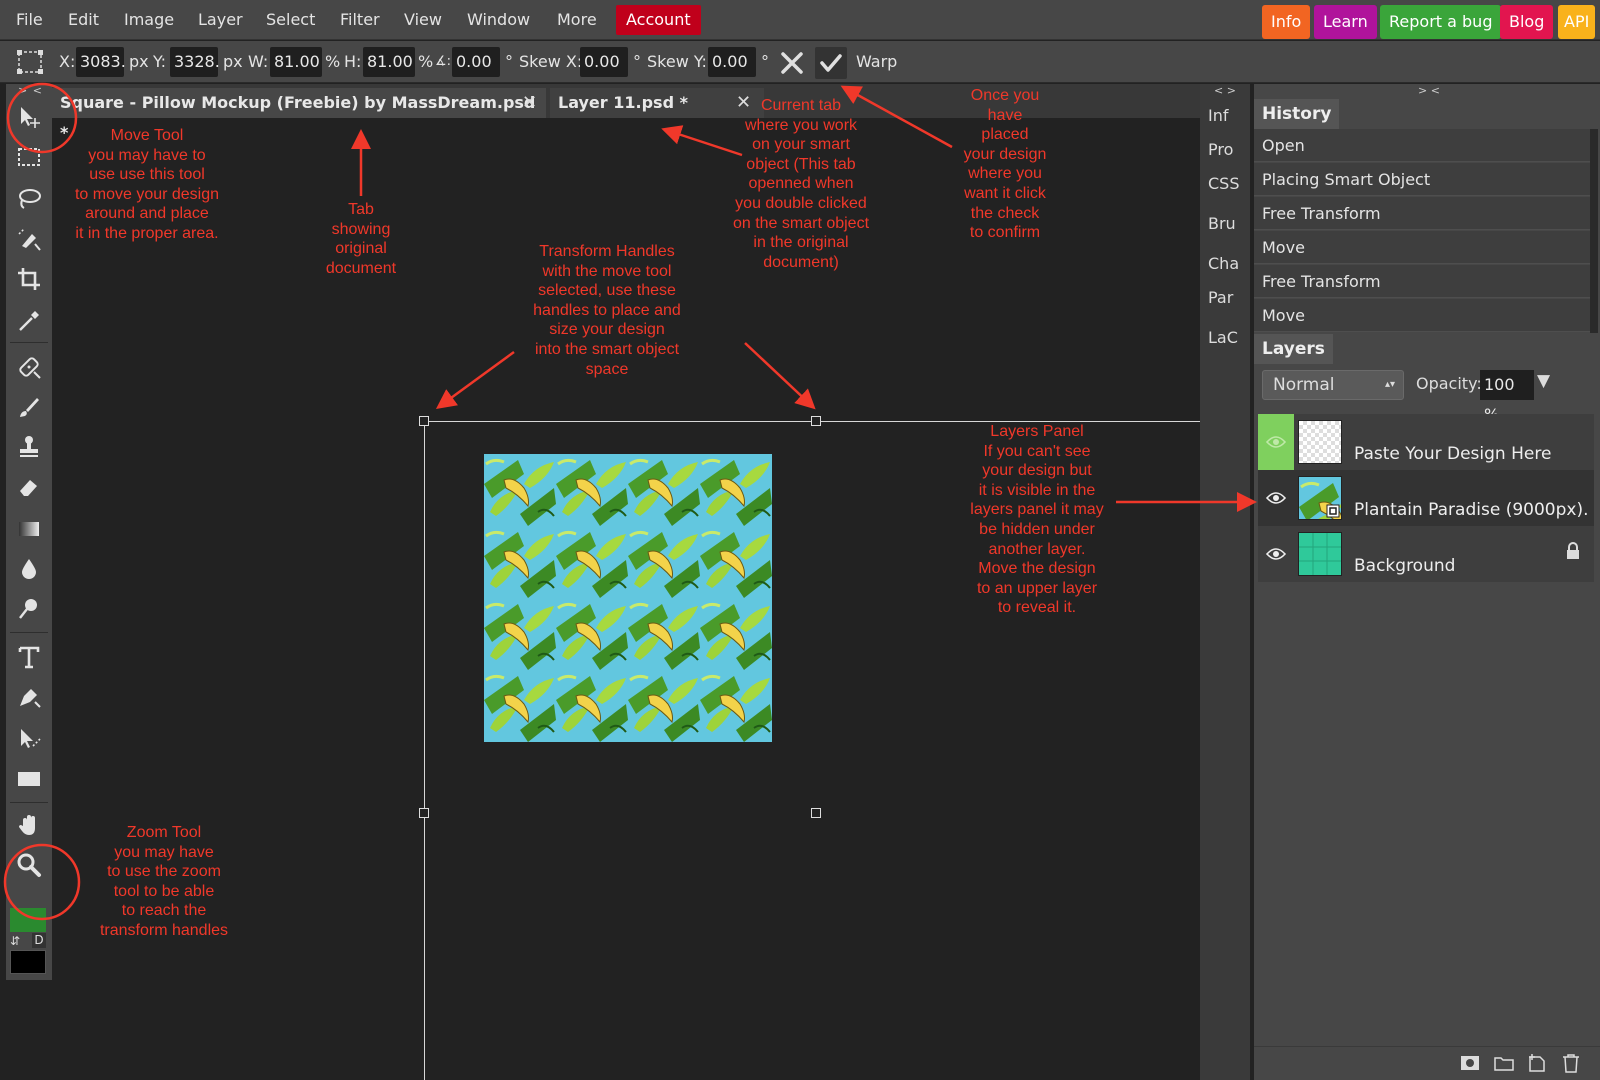 The height and width of the screenshot is (1080, 1600). I want to click on skew-x-input: 0.00, so click(604, 62).